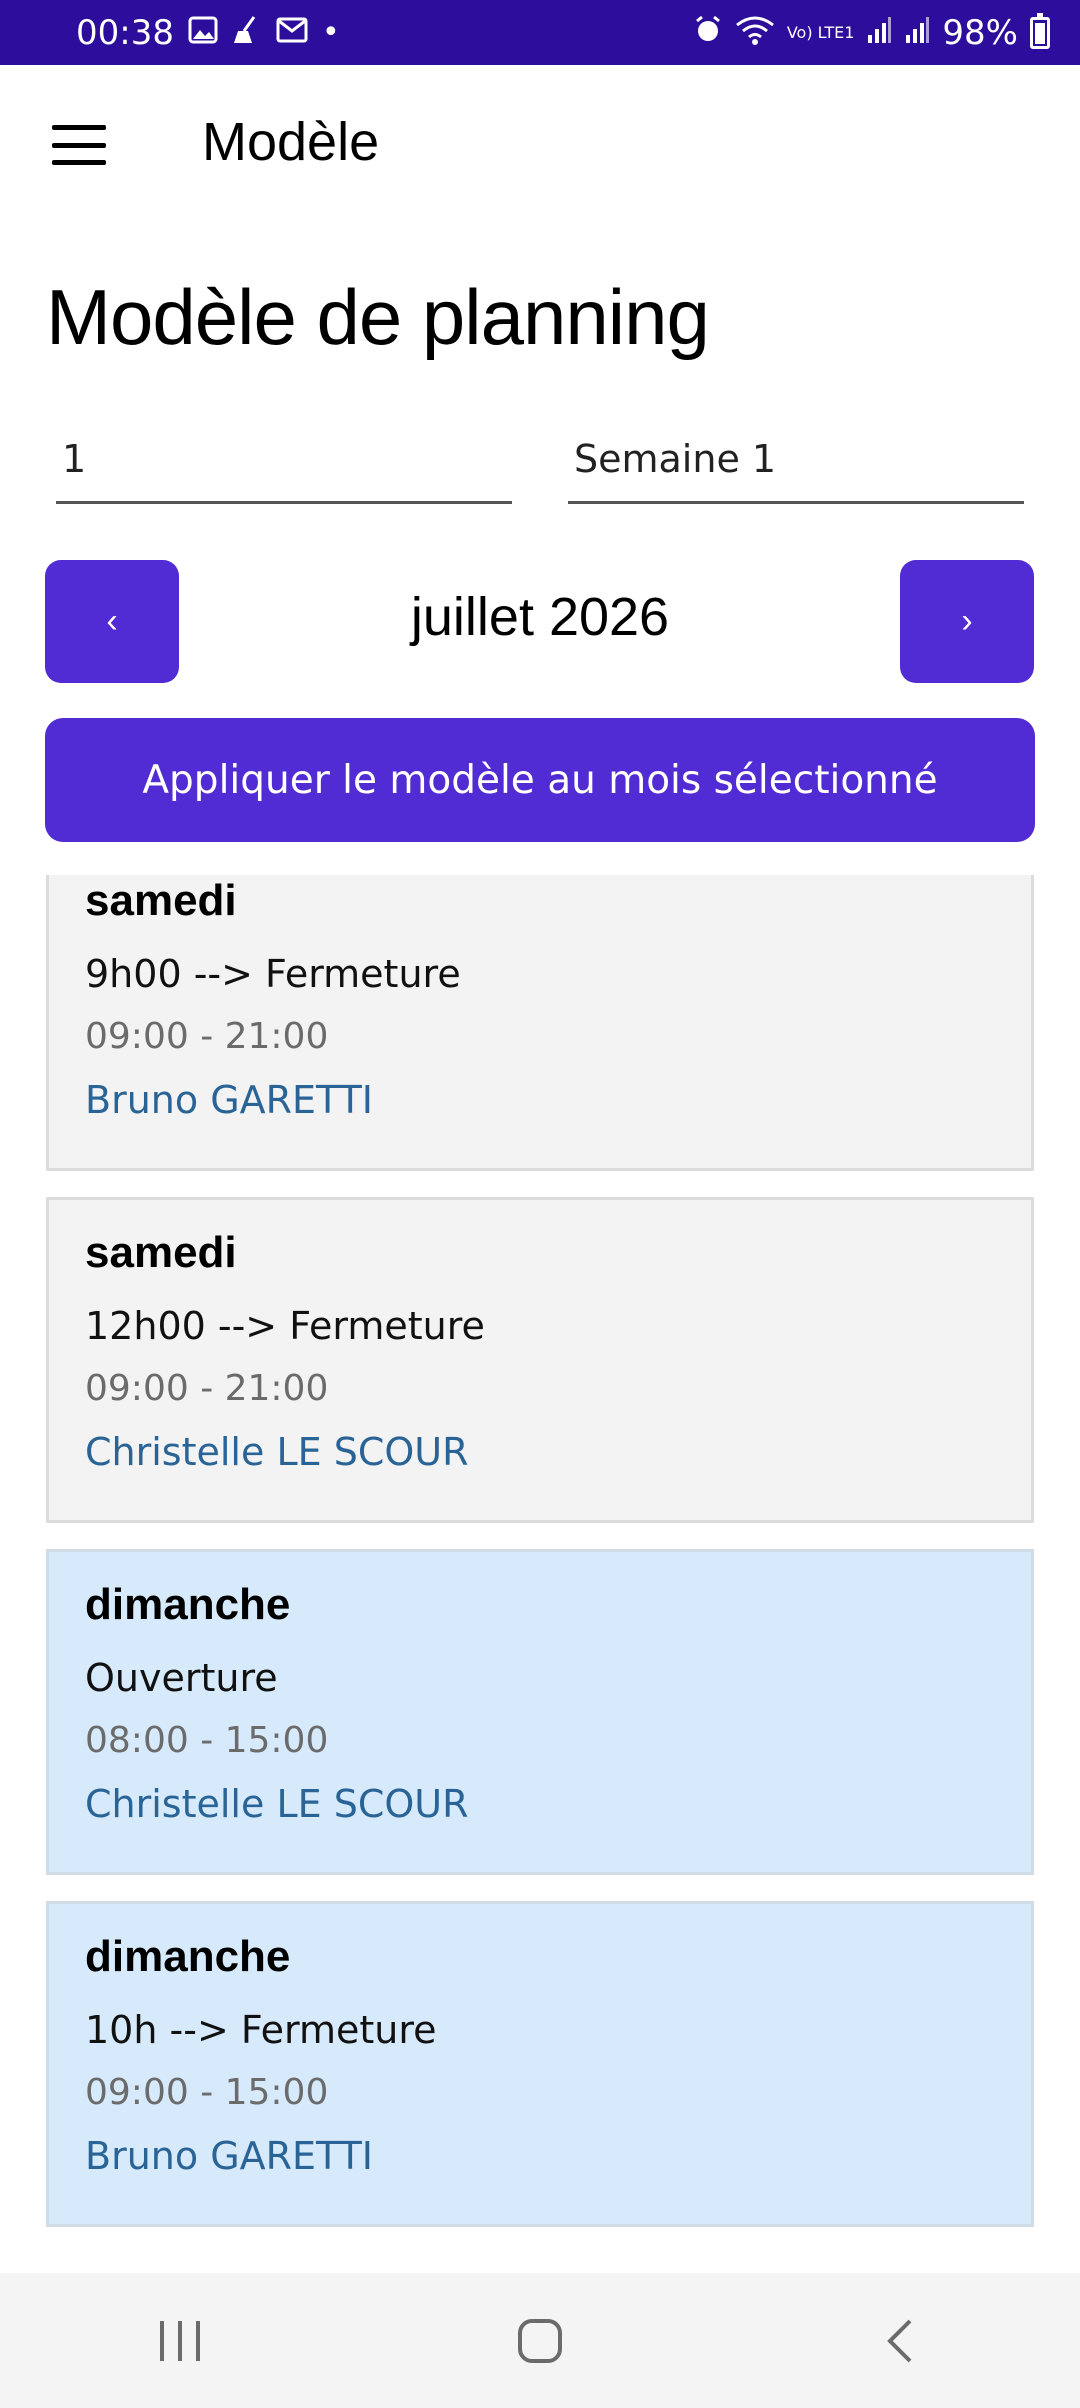 Image resolution: width=1080 pixels, height=2408 pixels. I want to click on next-month-button: ›, so click(967, 621).